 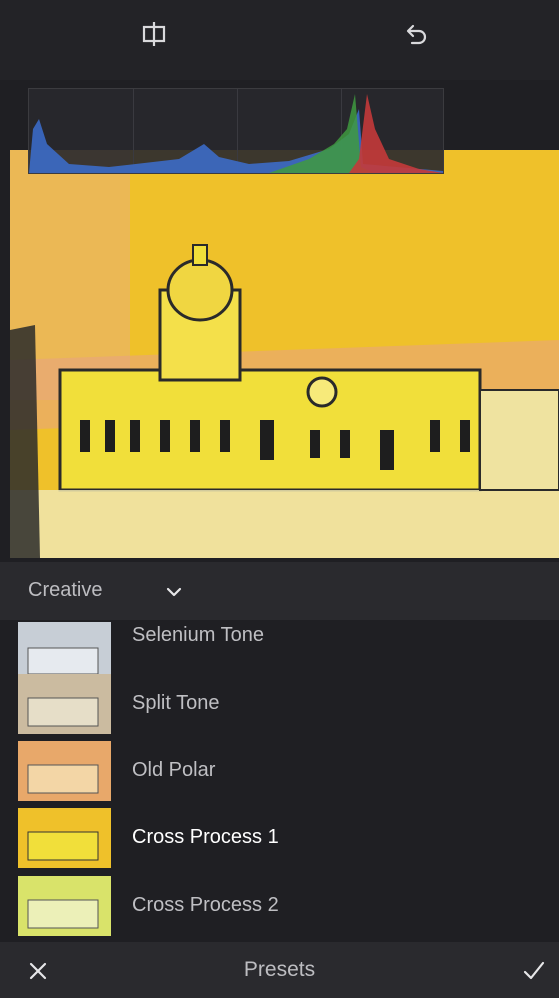 I want to click on preset-label: Old Polar, so click(x=174, y=770).